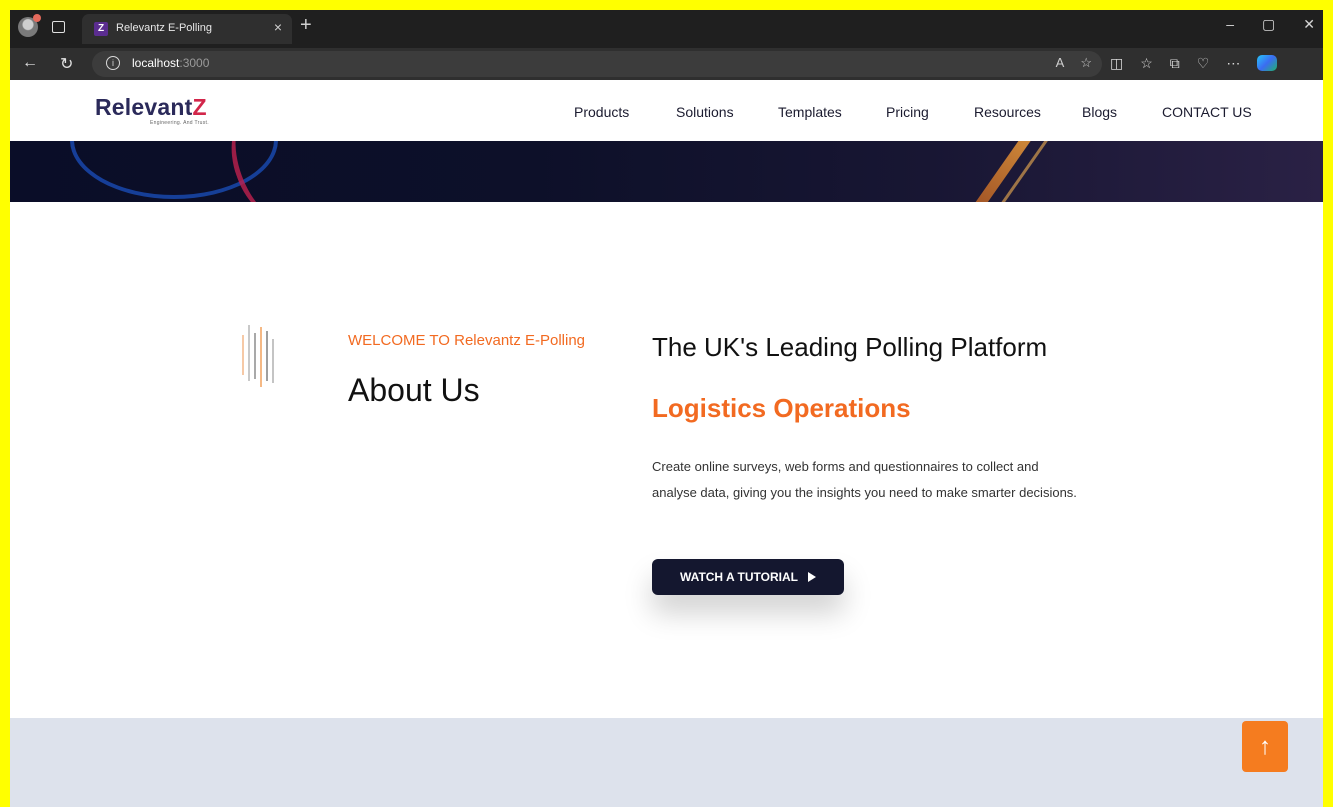  What do you see at coordinates (705, 112) in the screenshot?
I see `nav-solutions: Solutions` at bounding box center [705, 112].